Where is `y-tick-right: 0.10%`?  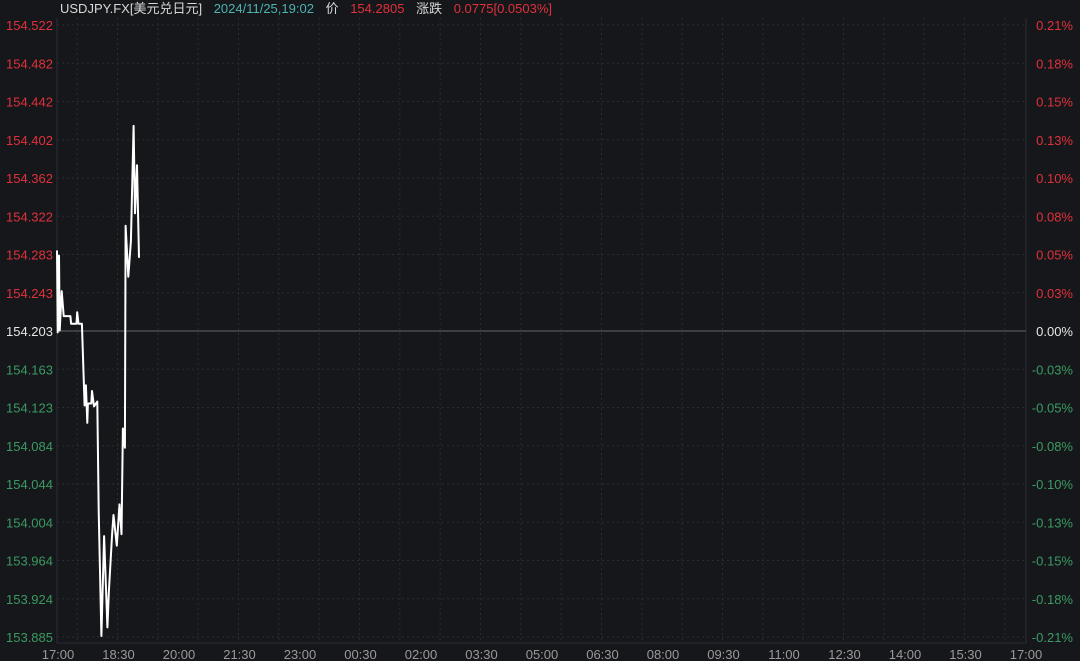
y-tick-right: 0.10% is located at coordinates (1054, 178).